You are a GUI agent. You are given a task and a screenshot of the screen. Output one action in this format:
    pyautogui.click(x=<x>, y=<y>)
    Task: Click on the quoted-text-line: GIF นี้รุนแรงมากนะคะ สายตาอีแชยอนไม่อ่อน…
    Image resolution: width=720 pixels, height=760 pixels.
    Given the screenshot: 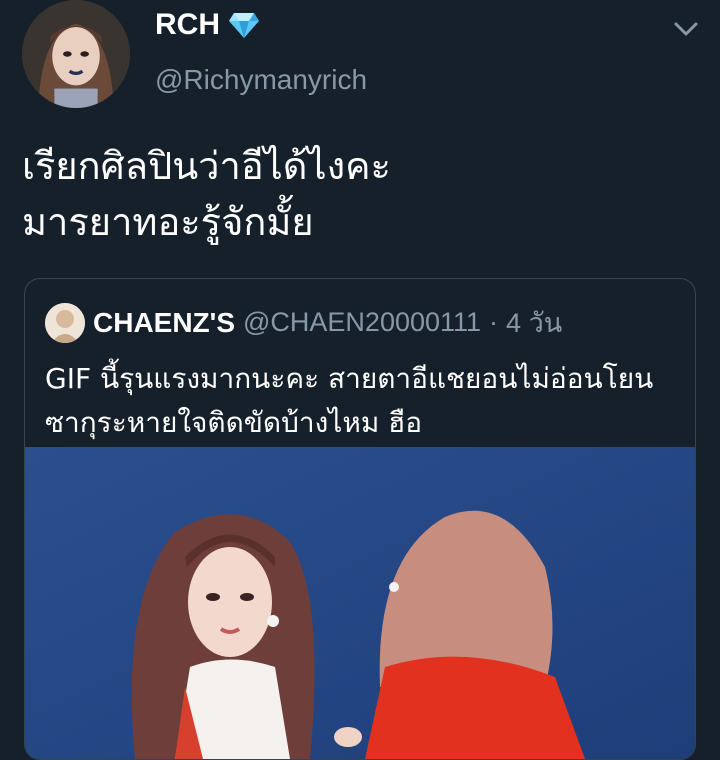 What is the action you would take?
    pyautogui.click(x=349, y=378)
    